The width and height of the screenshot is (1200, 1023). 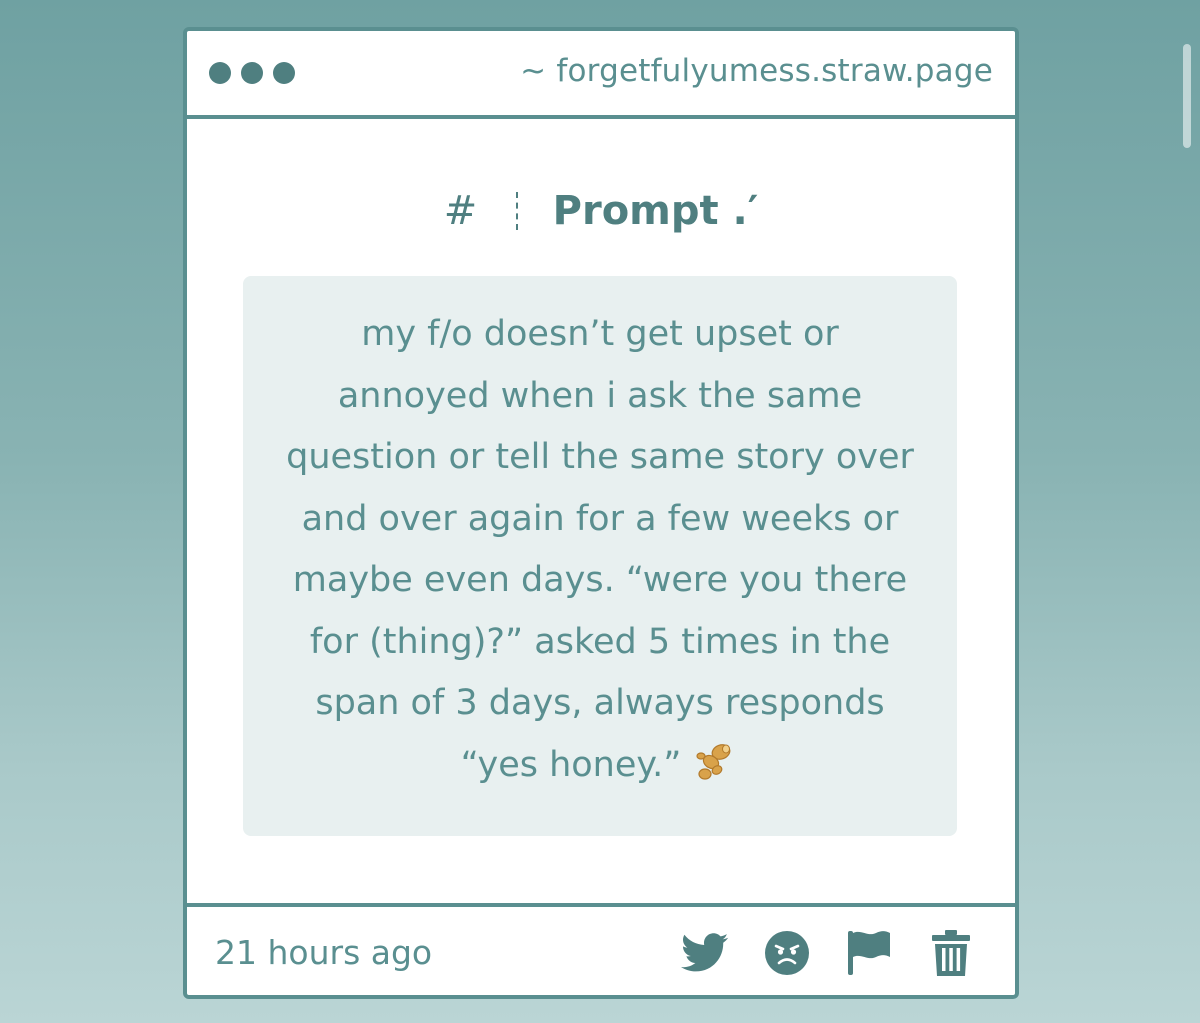 I want to click on prompt-line: “yes honey.”, so click(x=571, y=764).